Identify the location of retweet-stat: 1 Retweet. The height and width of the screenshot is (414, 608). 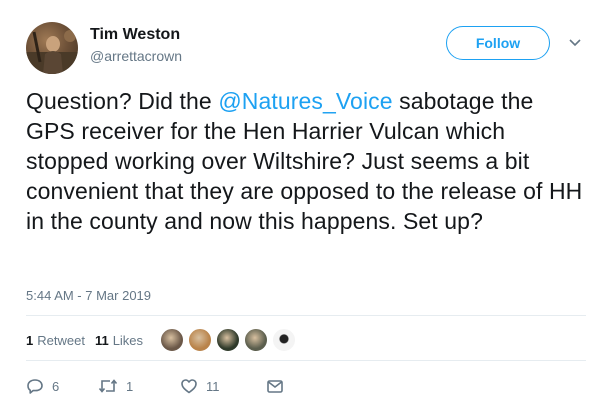
(55, 340).